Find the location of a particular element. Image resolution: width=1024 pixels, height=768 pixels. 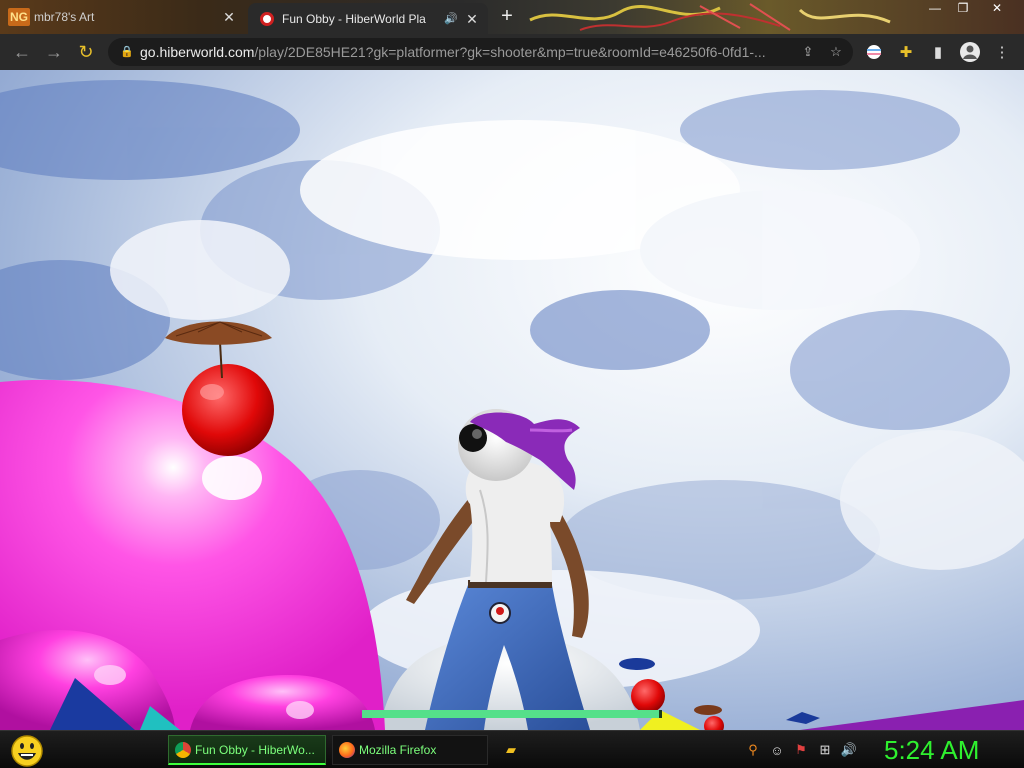

lock-icon: 🔒 is located at coordinates (127, 52).